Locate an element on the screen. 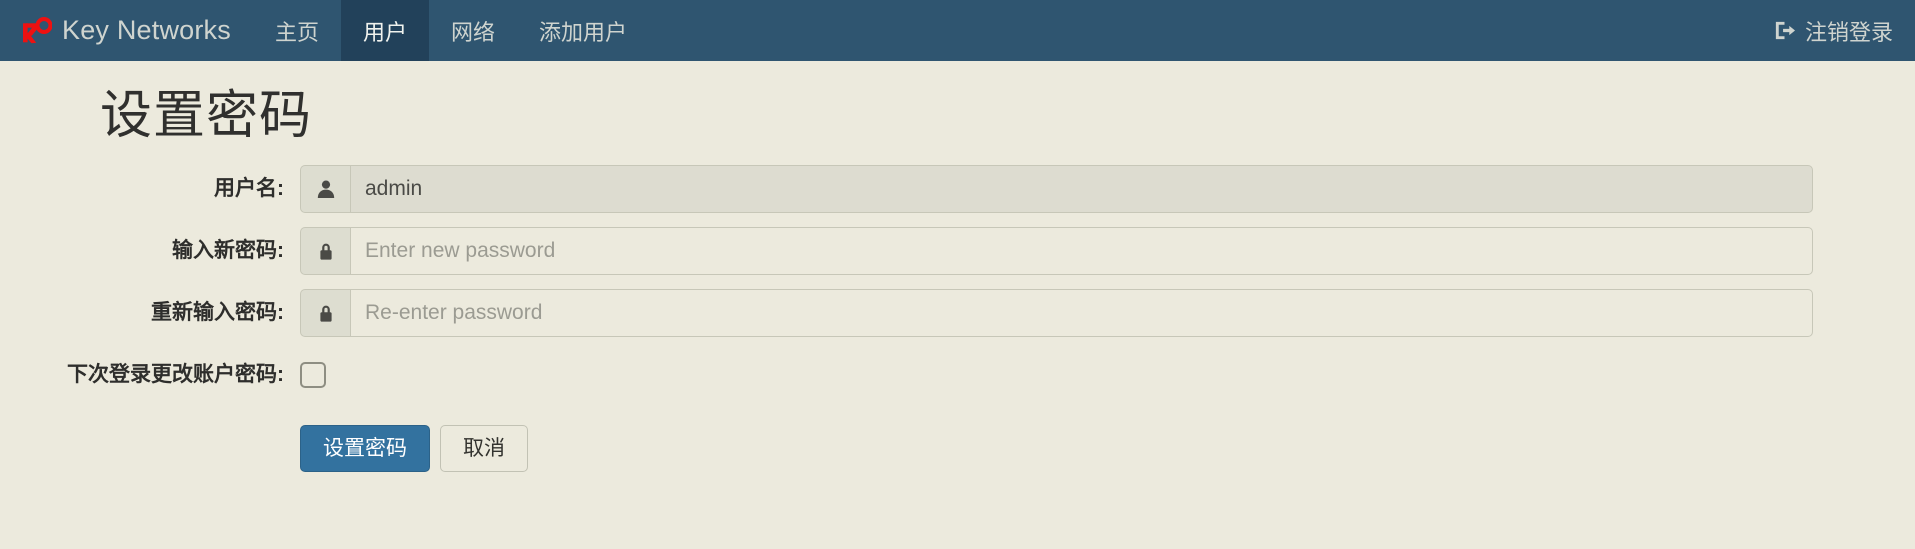 The width and height of the screenshot is (1915, 549). brand-link: Key Networks is located at coordinates (126, 30).